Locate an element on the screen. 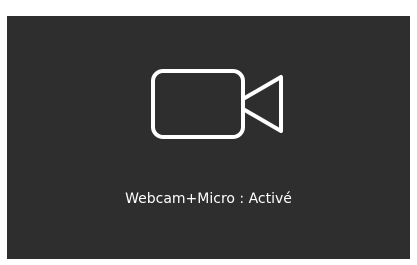  video-camera-icon is located at coordinates (217, 104).